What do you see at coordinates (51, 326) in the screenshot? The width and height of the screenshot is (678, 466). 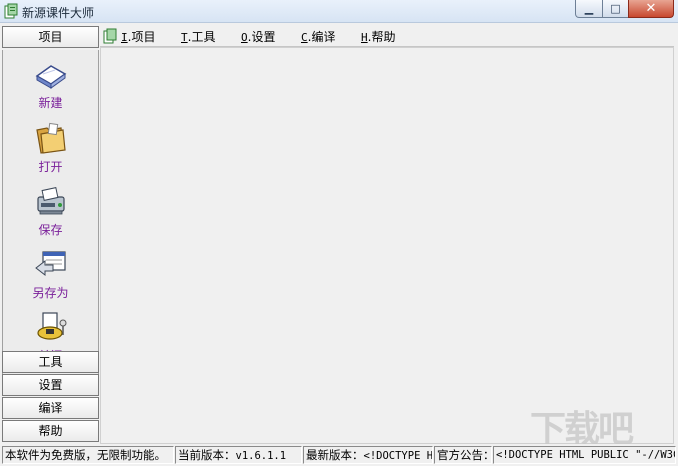 I see `close-project-icon` at bounding box center [51, 326].